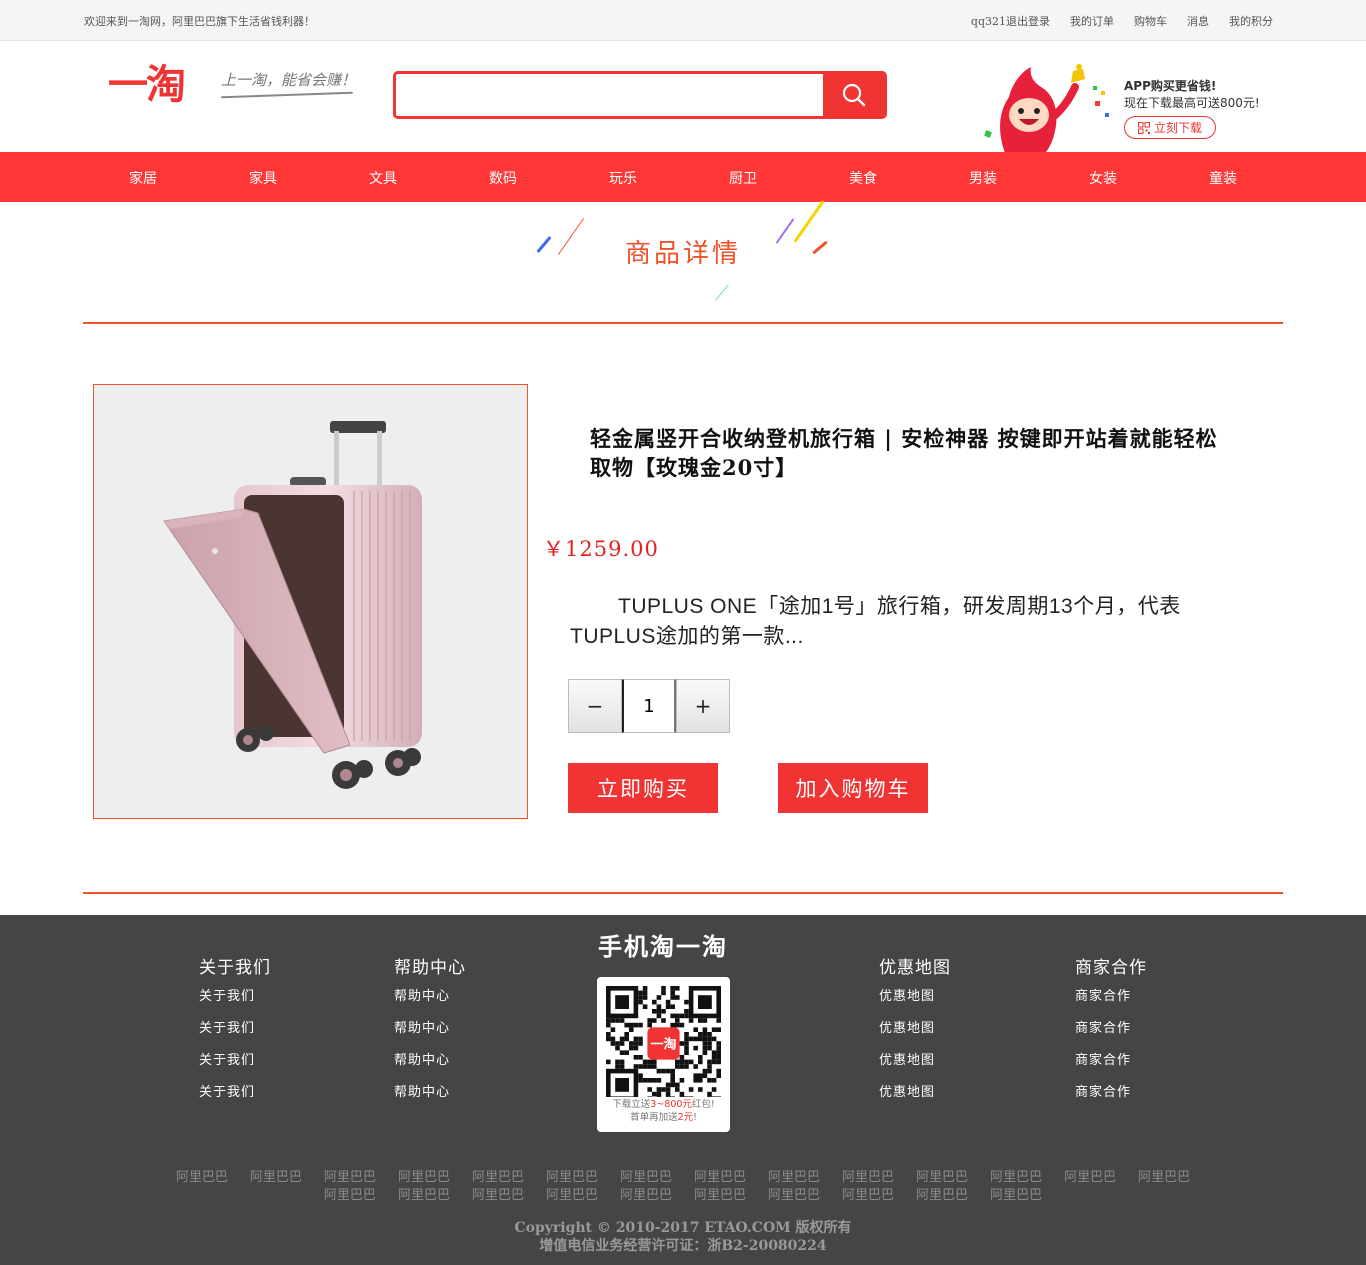 The width and height of the screenshot is (1366, 1265). I want to click on nav-item-womenswear: 女装, so click(1103, 178).